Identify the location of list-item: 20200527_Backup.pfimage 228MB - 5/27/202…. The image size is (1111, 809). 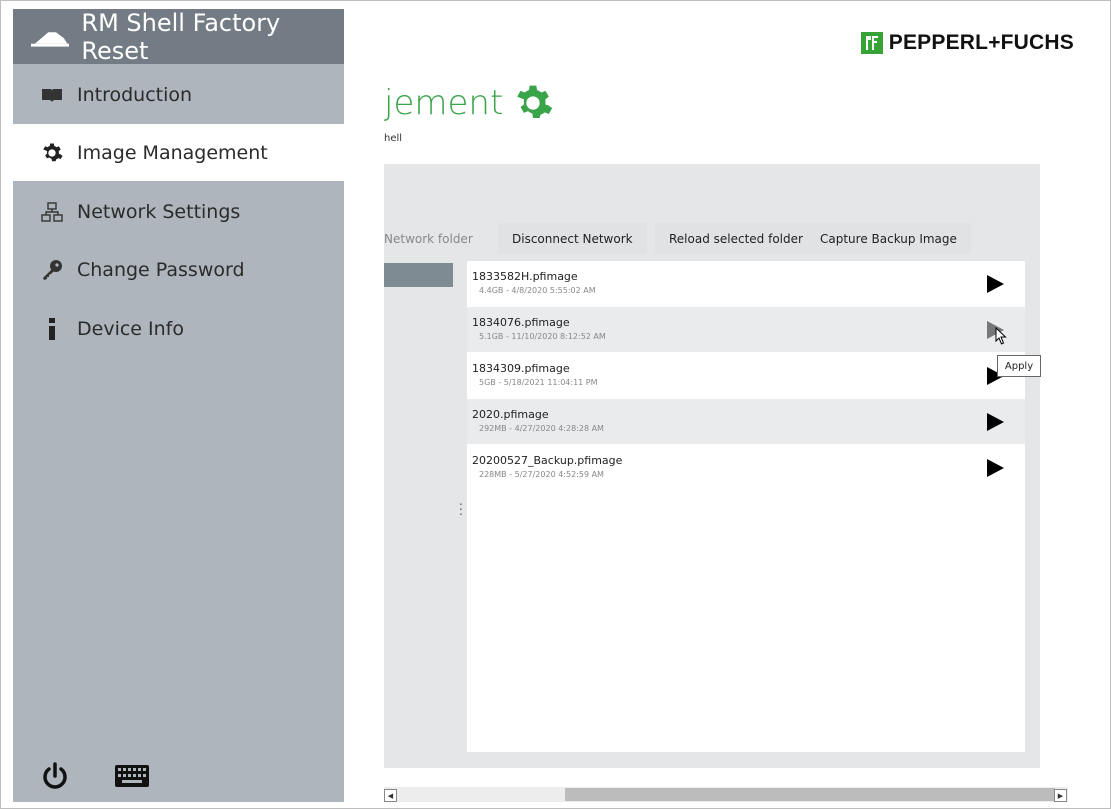
(746, 467).